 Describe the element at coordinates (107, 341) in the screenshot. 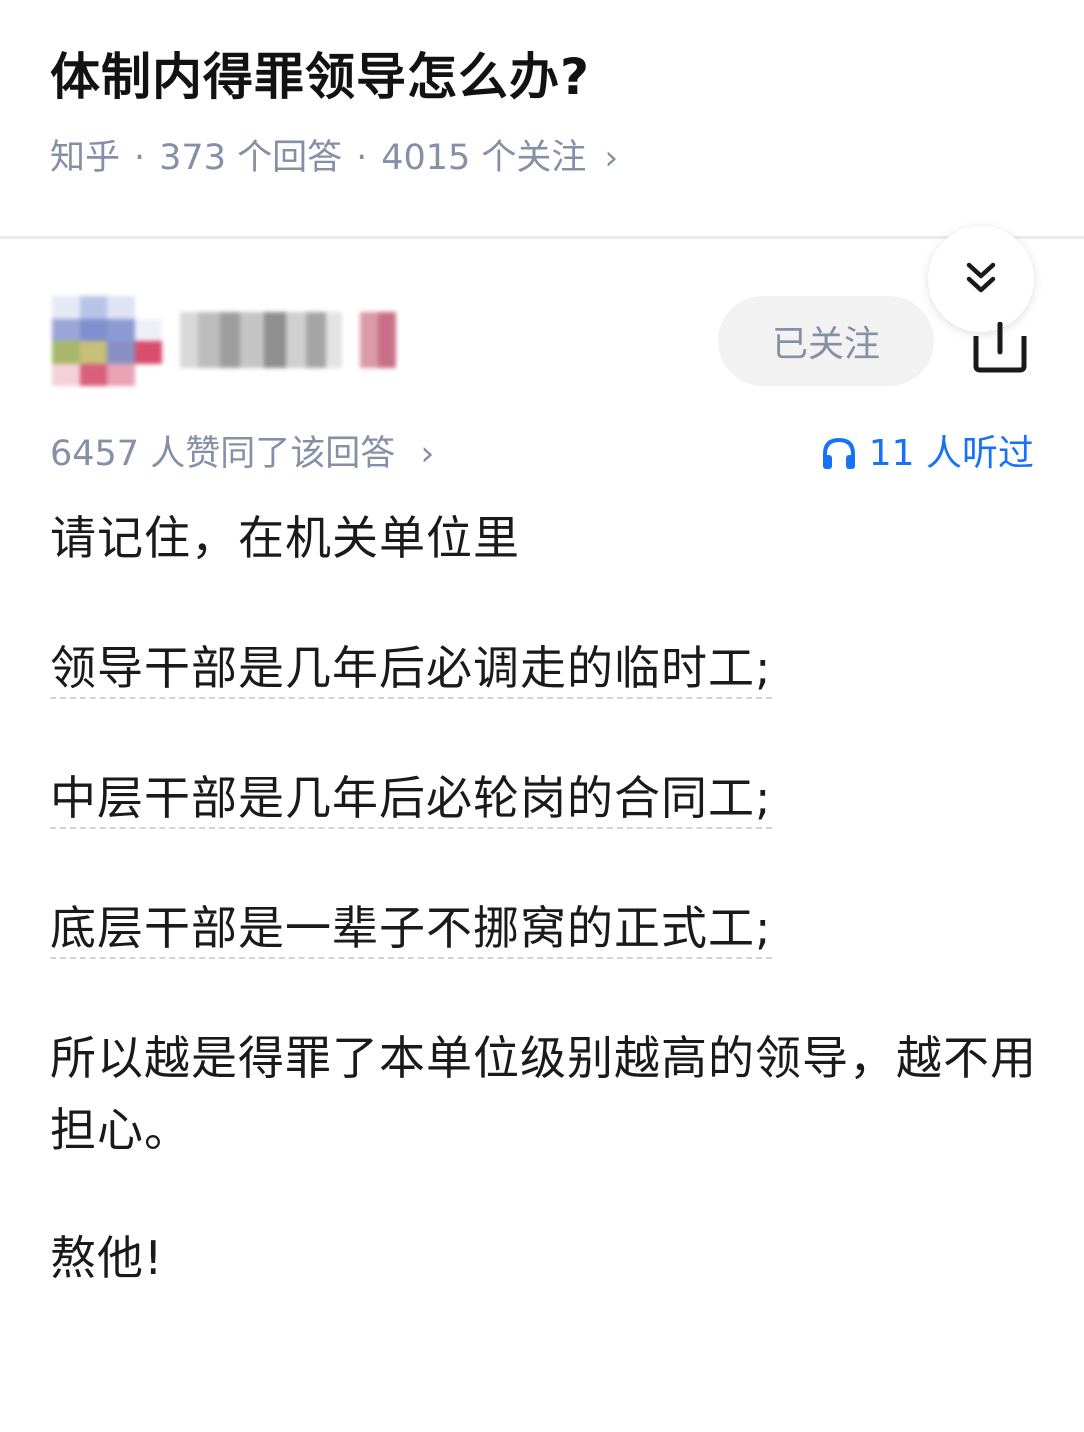

I see `avatar` at that location.